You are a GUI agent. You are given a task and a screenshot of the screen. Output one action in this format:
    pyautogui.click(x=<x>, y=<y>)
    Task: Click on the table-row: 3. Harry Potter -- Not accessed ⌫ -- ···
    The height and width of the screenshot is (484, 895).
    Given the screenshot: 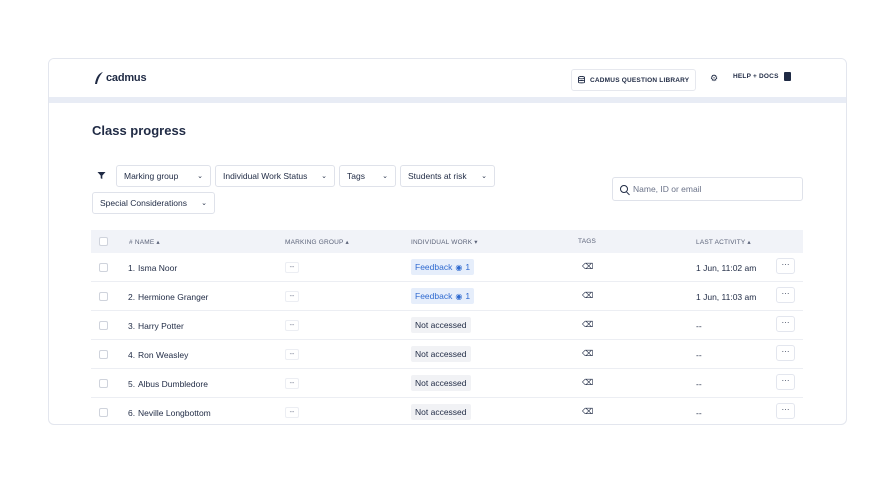 What is the action you would take?
    pyautogui.click(x=447, y=325)
    